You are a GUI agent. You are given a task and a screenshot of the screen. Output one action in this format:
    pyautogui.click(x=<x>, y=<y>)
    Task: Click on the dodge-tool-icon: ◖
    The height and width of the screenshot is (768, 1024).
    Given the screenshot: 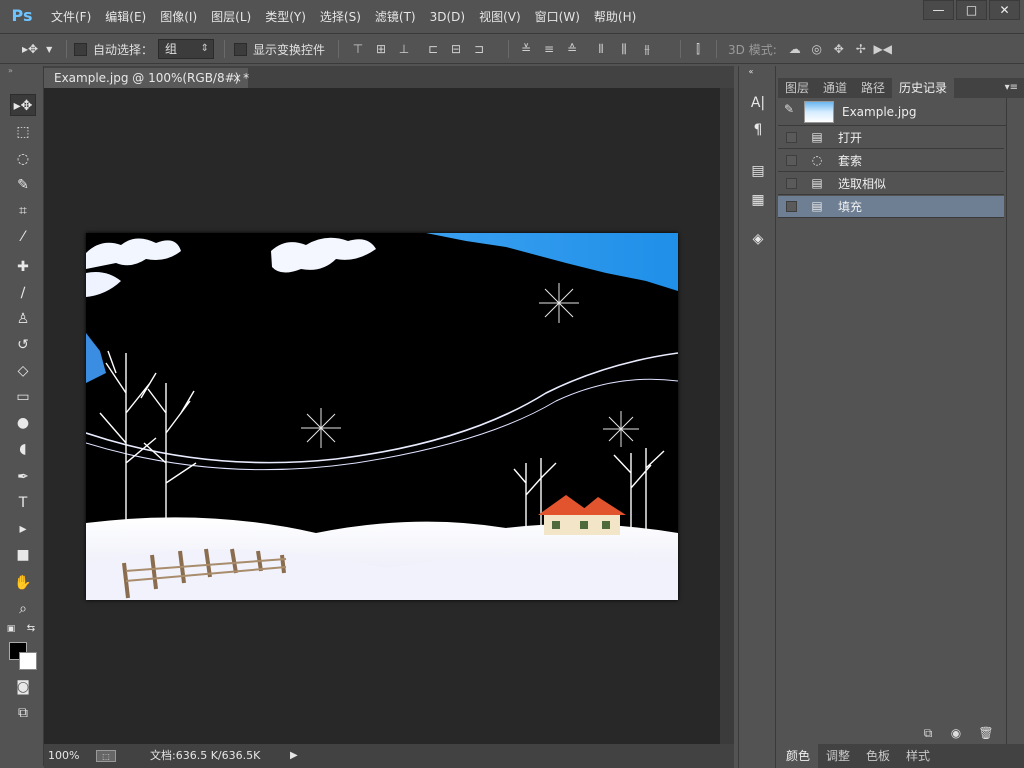 What is the action you would take?
    pyautogui.click(x=23, y=449)
    